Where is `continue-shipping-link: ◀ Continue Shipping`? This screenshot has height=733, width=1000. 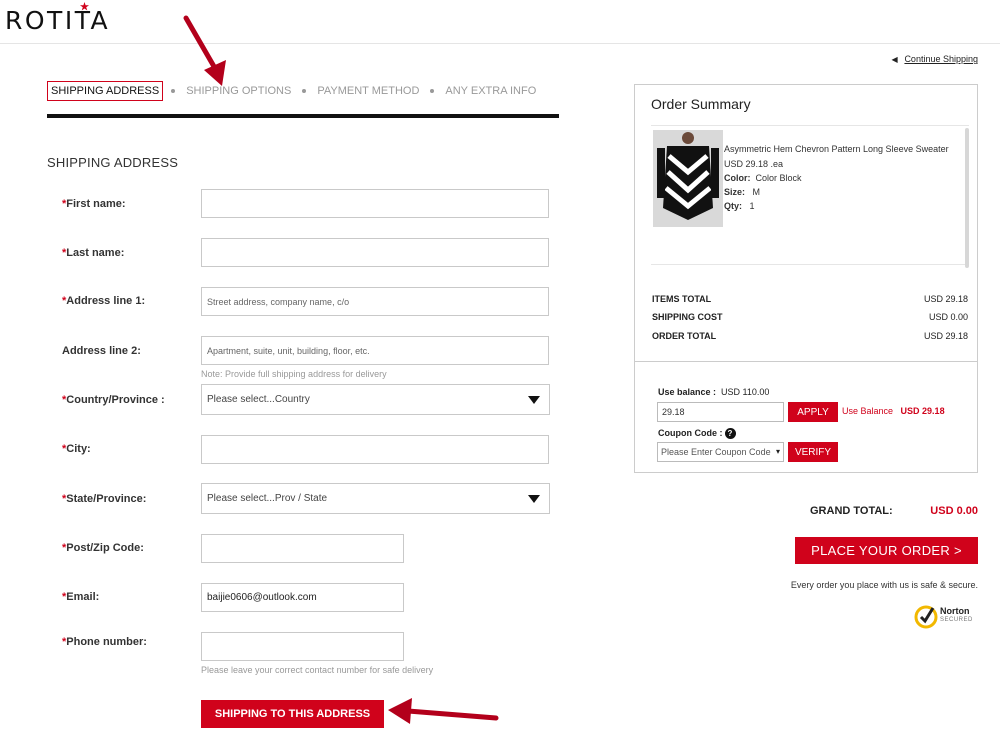 continue-shipping-link: ◀ Continue Shipping is located at coordinates (934, 59).